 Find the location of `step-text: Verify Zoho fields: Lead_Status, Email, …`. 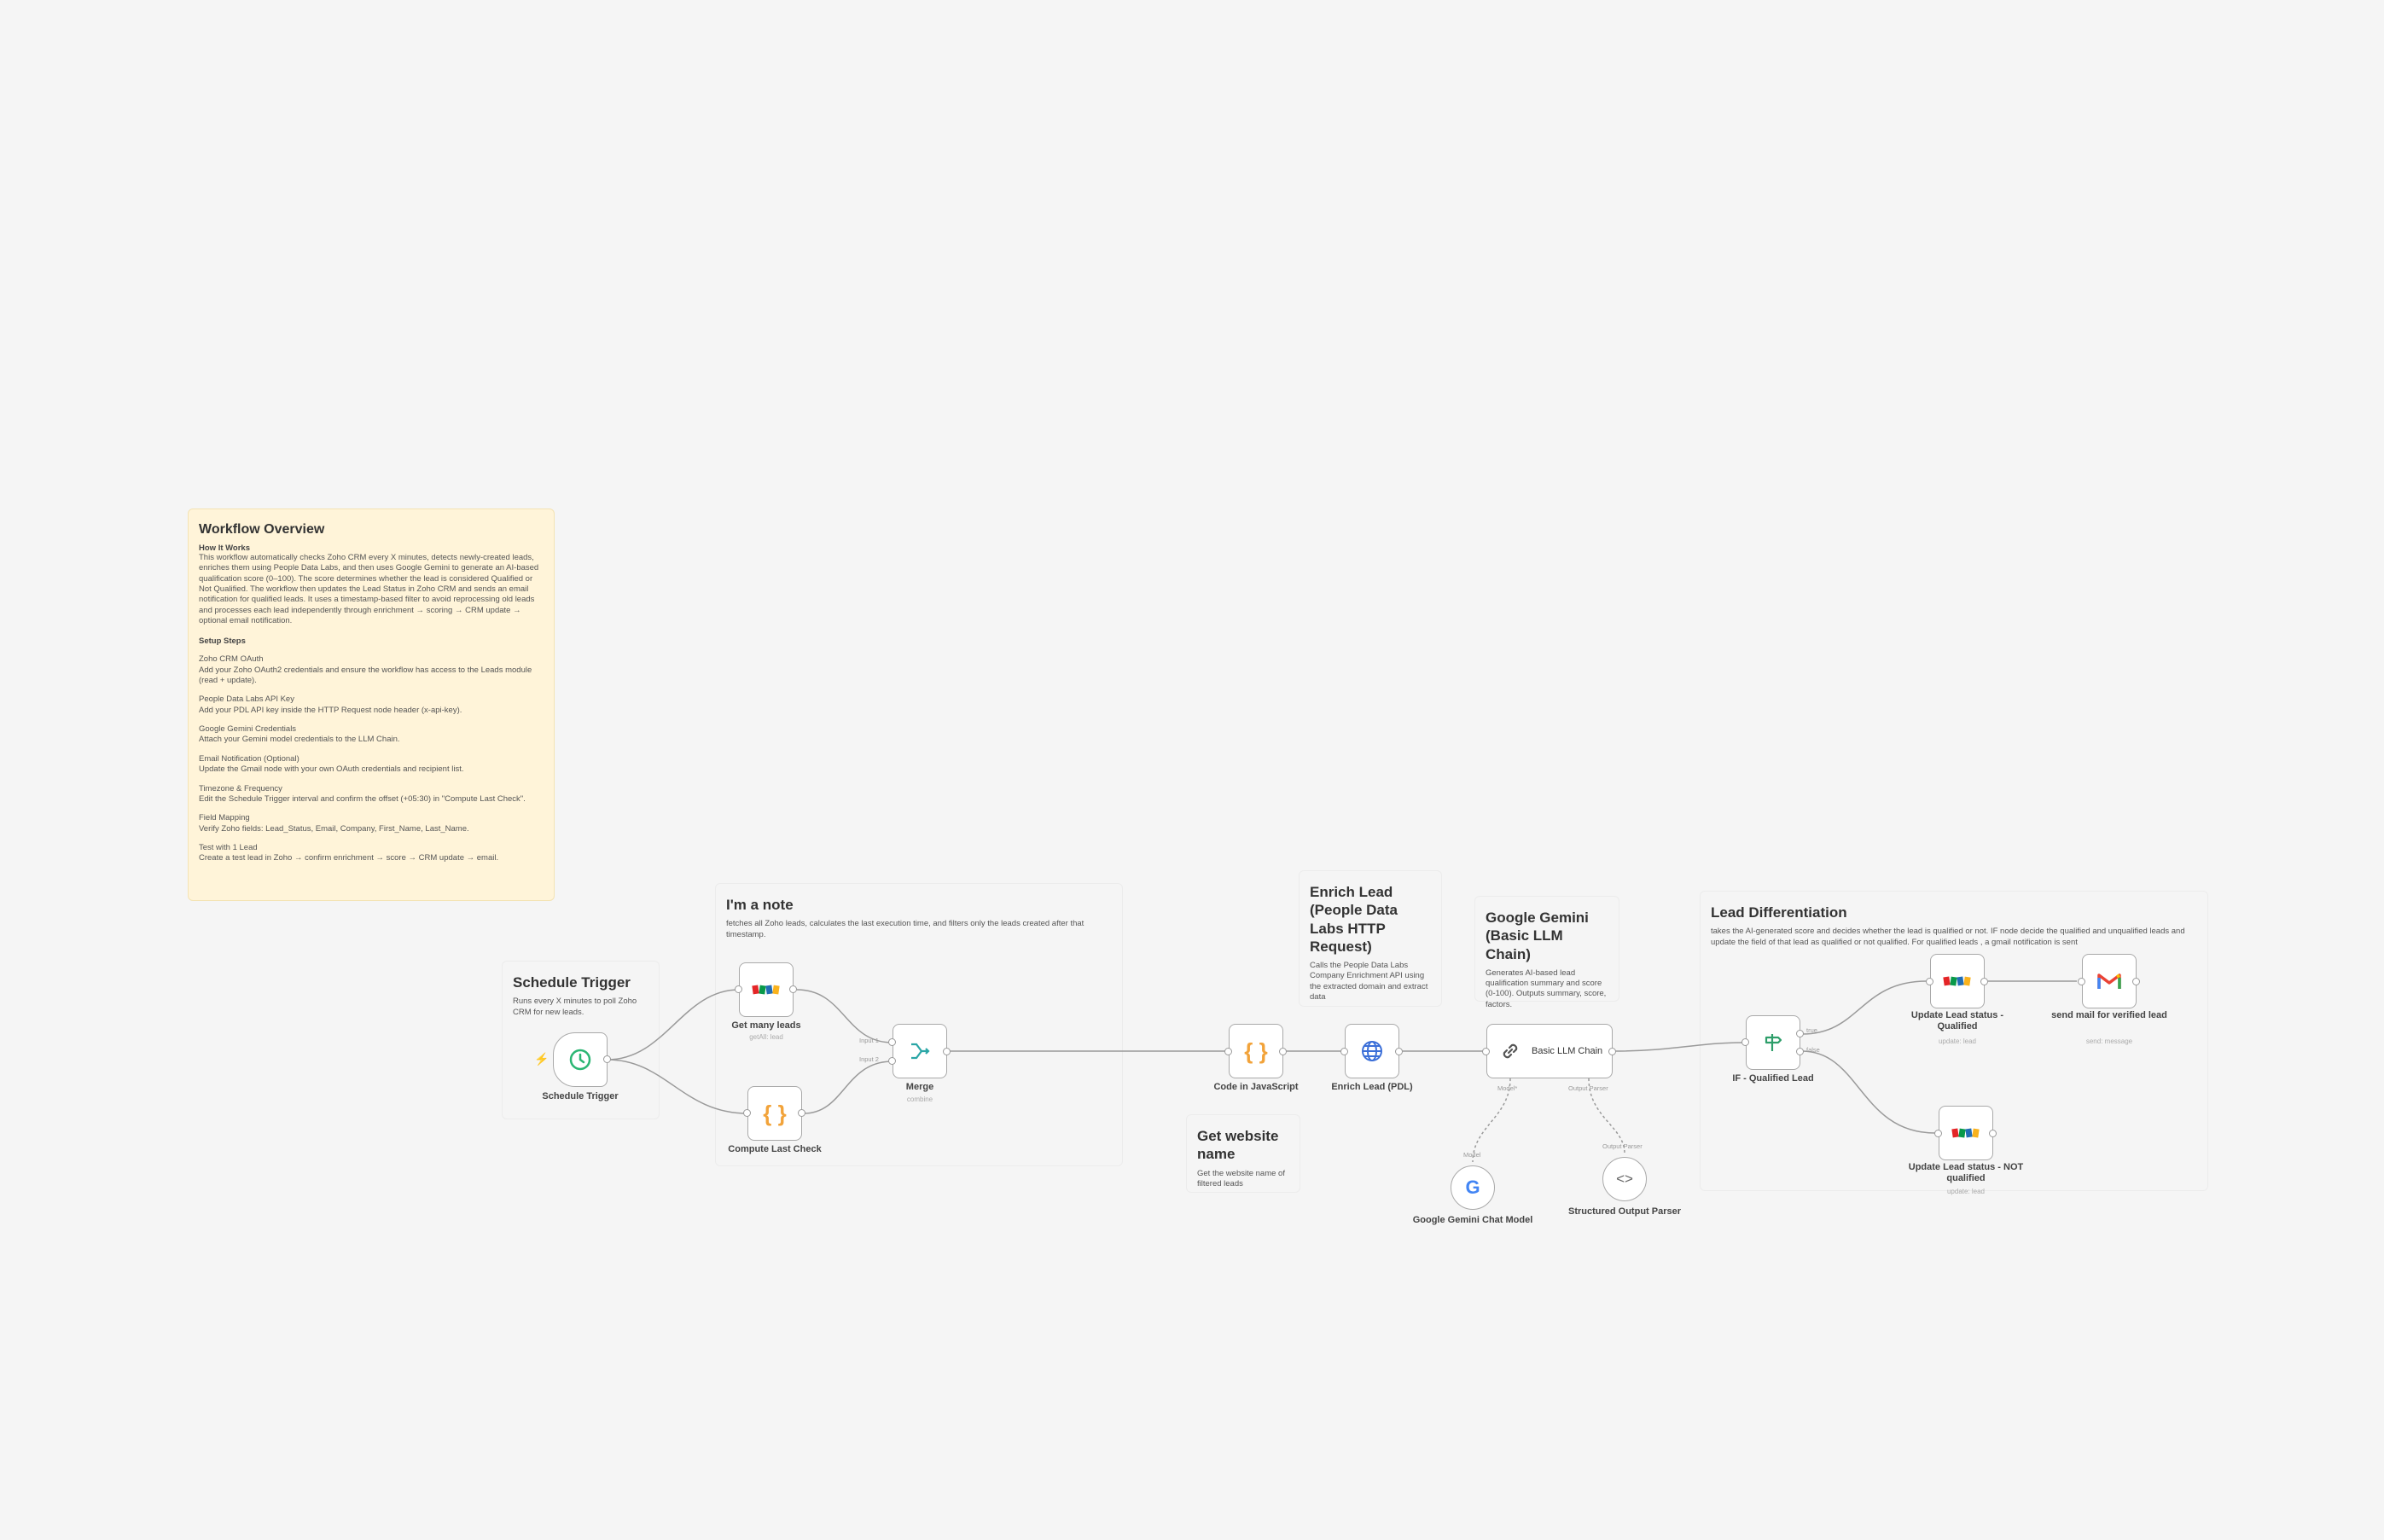

step-text: Verify Zoho fields: Lead_Status, Email, … is located at coordinates (334, 828).